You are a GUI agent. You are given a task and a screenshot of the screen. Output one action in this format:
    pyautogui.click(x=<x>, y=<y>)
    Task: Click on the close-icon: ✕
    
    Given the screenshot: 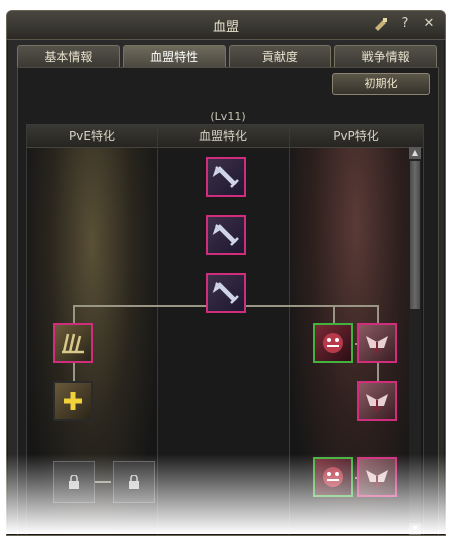 What is the action you would take?
    pyautogui.click(x=429, y=24)
    